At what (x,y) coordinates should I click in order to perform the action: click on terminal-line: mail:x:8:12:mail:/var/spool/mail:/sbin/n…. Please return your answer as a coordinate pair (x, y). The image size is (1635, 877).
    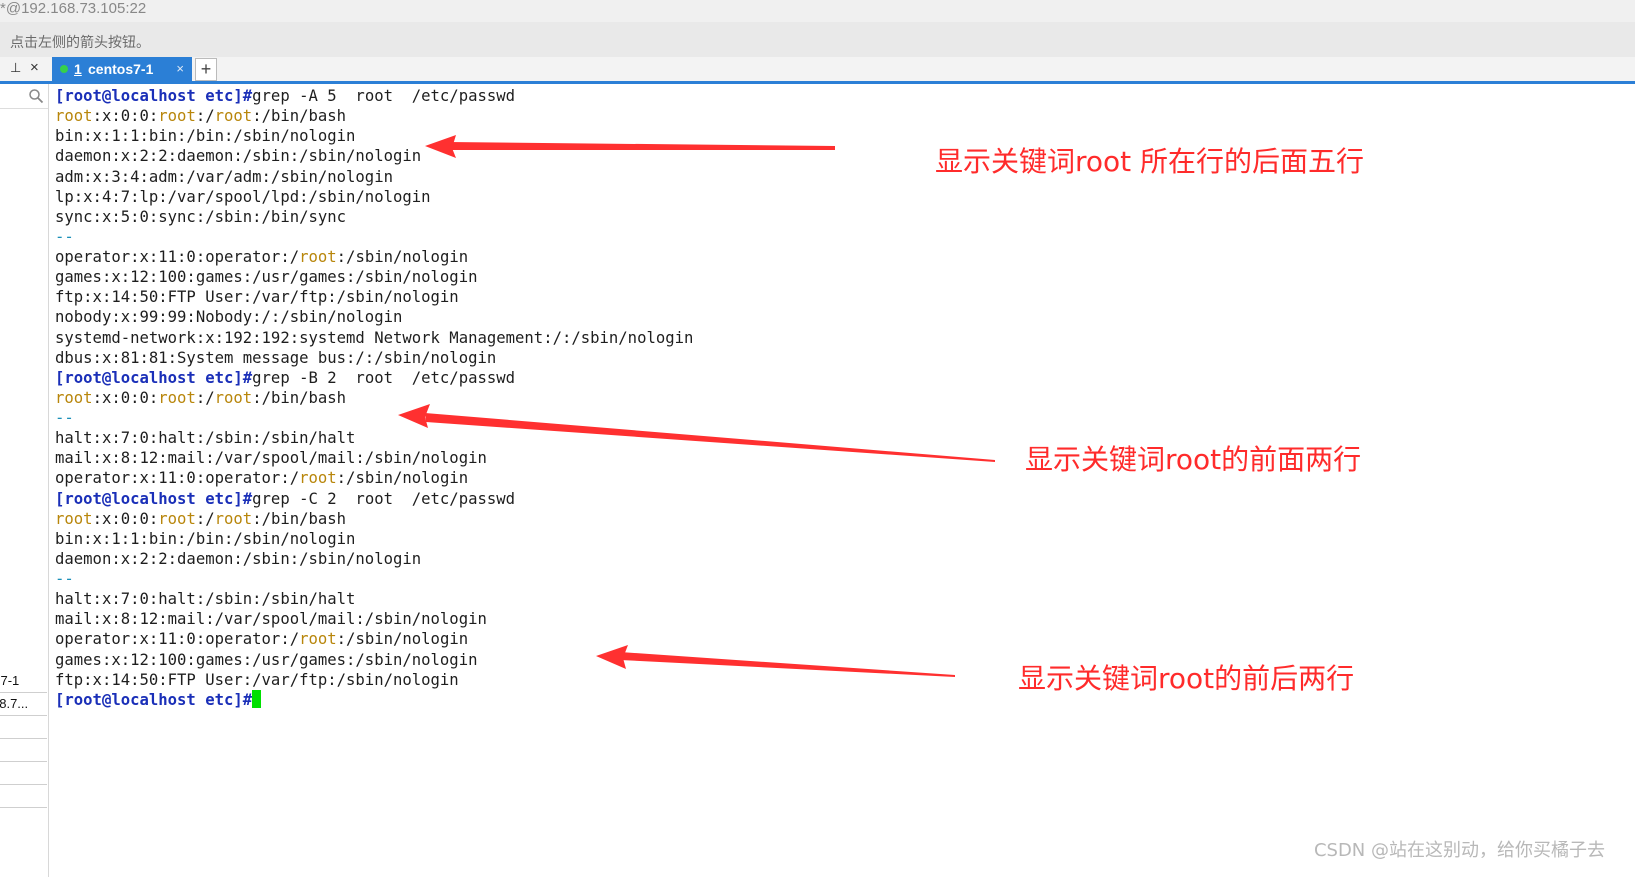
    Looking at the image, I should click on (835, 619).